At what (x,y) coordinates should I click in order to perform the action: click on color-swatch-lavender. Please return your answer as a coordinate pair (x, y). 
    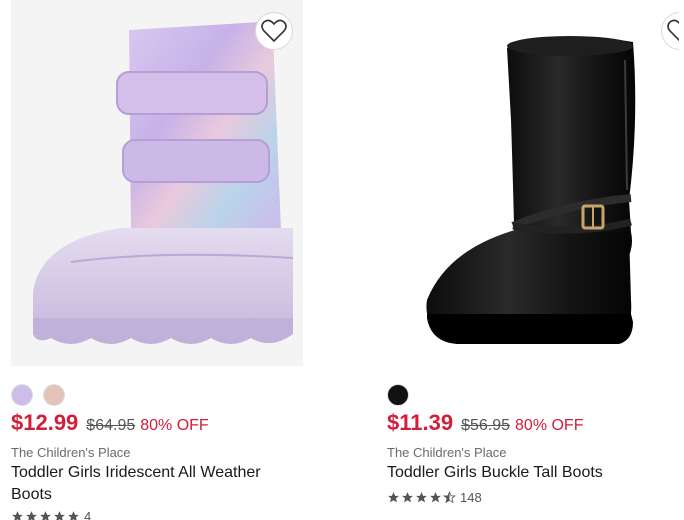
    Looking at the image, I should click on (22, 395).